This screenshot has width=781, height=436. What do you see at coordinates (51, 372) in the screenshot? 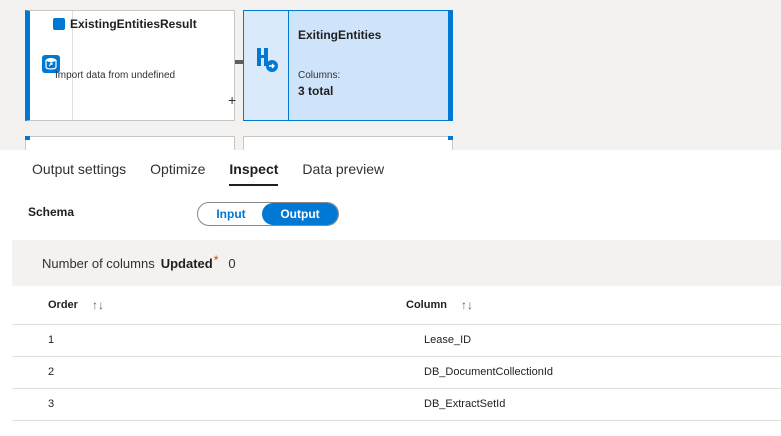
I see `order-cell: 2` at bounding box center [51, 372].